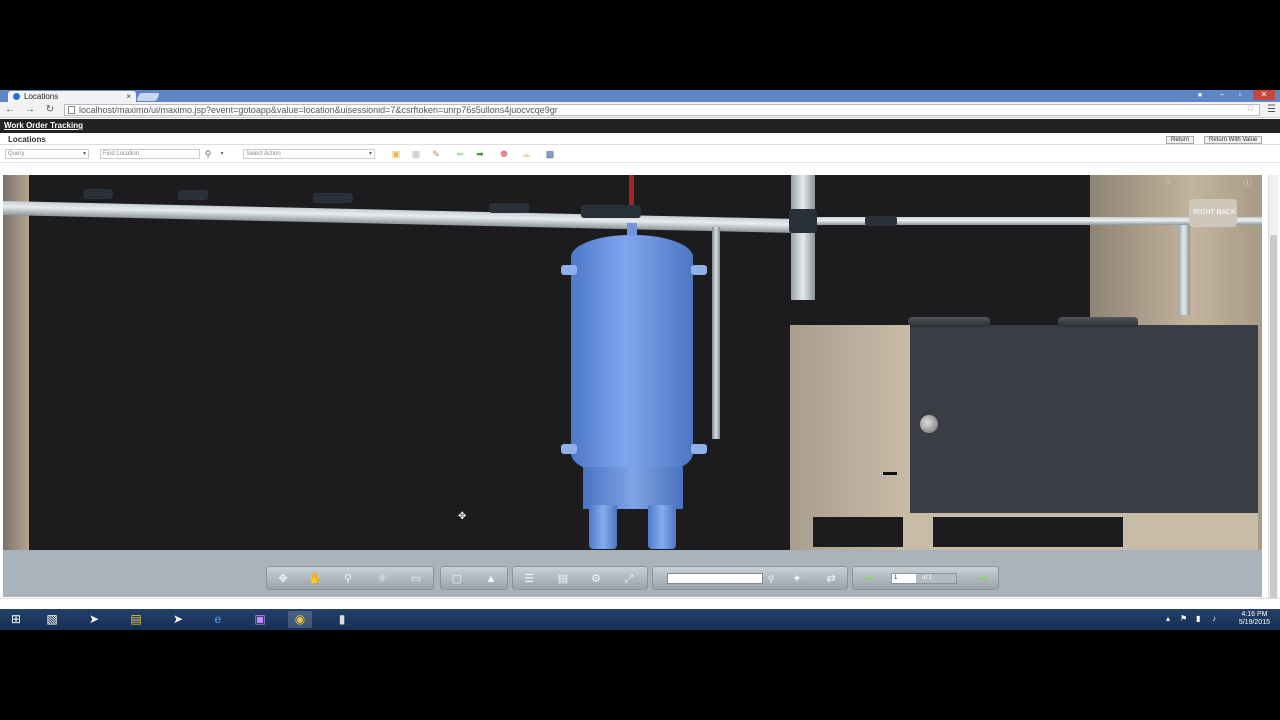  What do you see at coordinates (929, 424) in the screenshot?
I see `boiler-knob` at bounding box center [929, 424].